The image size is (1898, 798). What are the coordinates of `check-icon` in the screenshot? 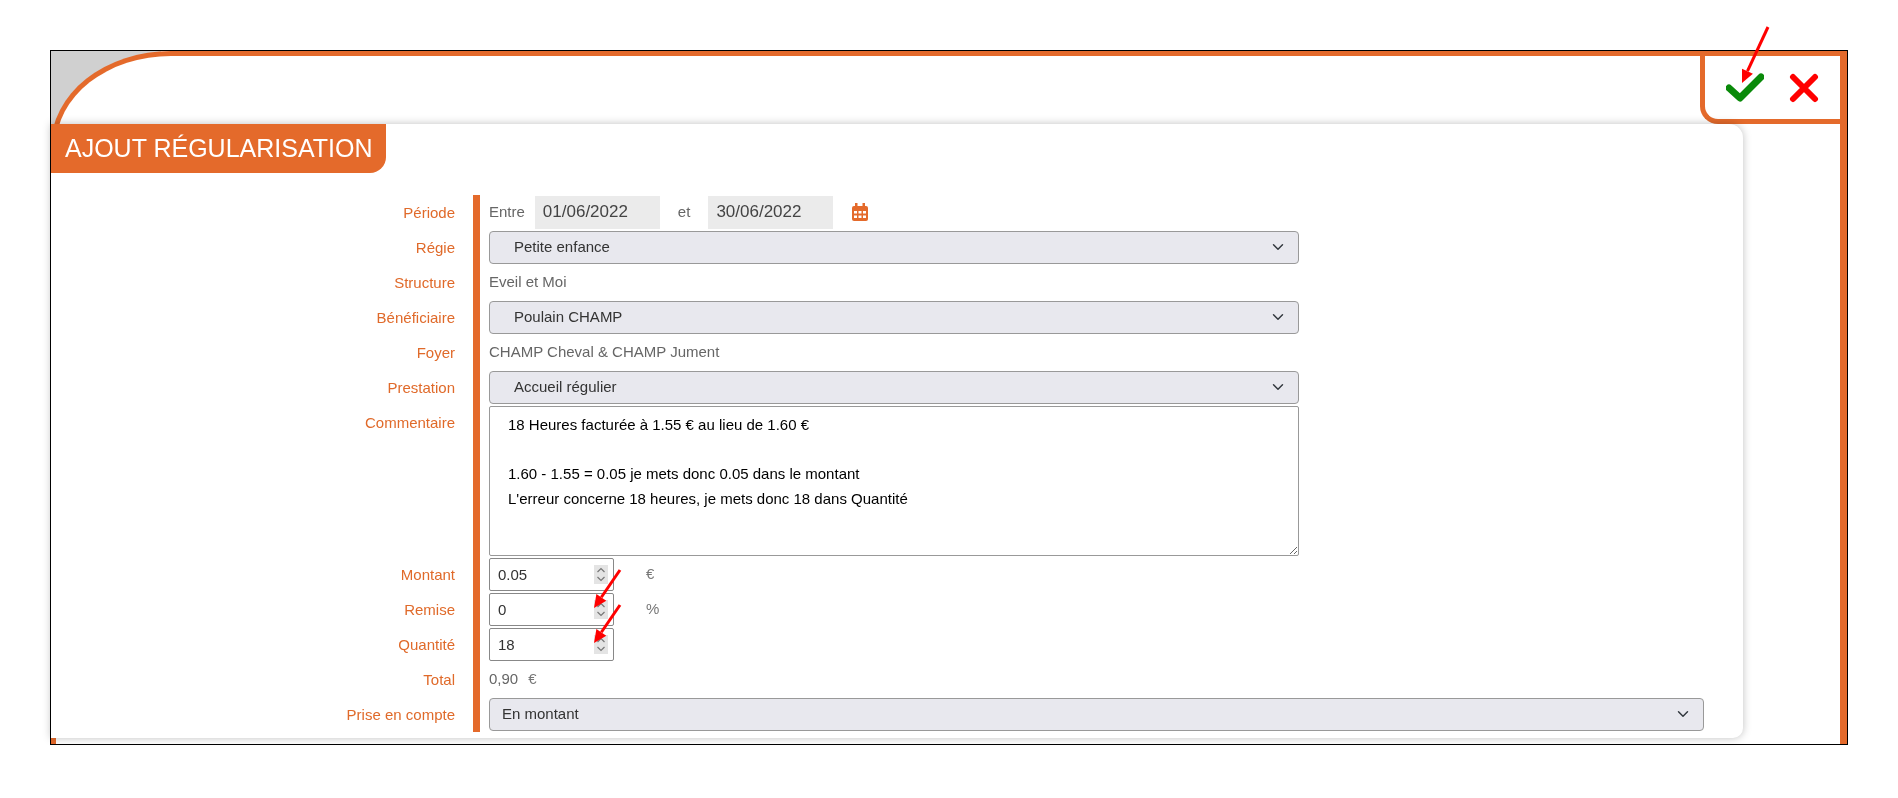 It's located at (1744, 87).